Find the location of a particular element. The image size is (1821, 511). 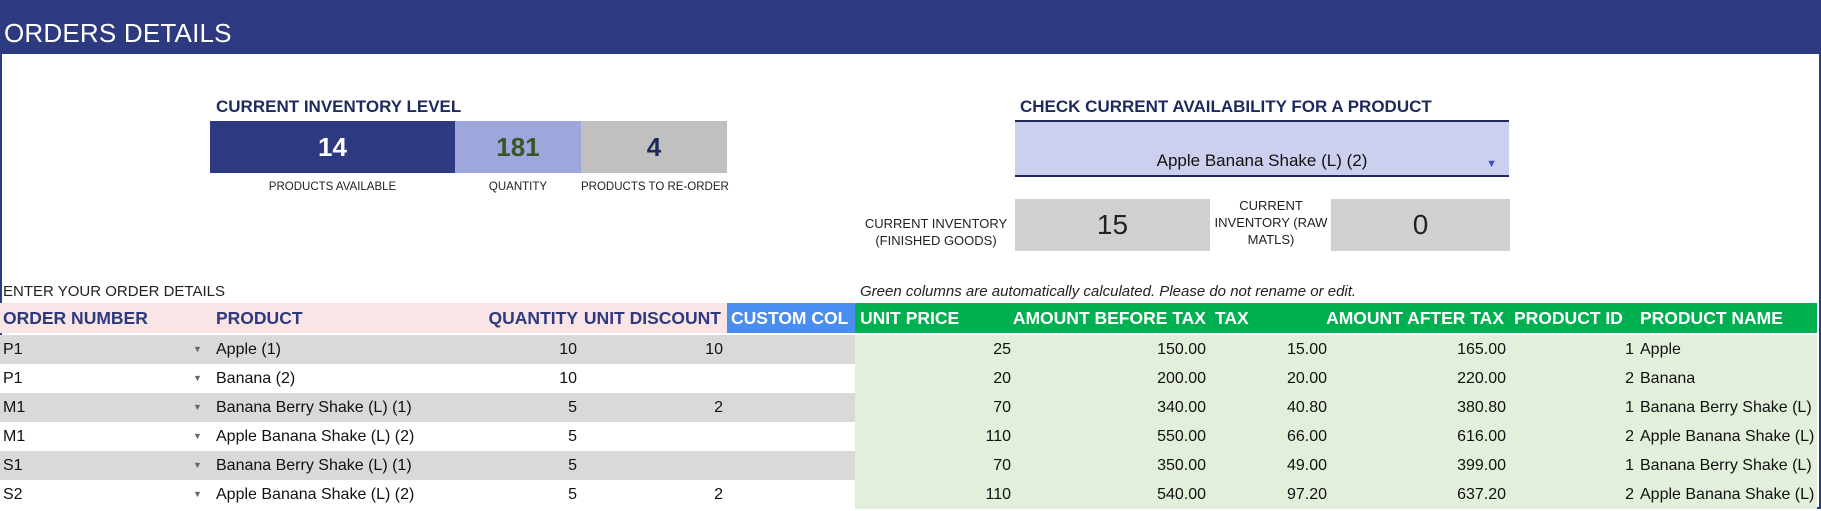

finished-goods-value: 15 is located at coordinates (1112, 225).